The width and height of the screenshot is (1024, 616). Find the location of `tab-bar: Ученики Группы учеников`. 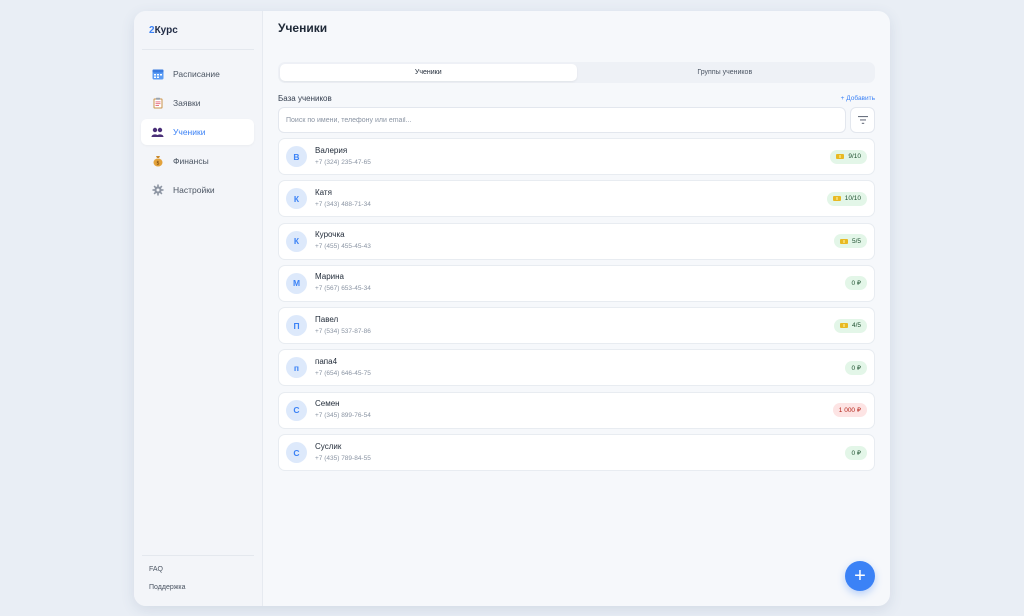

tab-bar: Ученики Группы учеников is located at coordinates (576, 72).